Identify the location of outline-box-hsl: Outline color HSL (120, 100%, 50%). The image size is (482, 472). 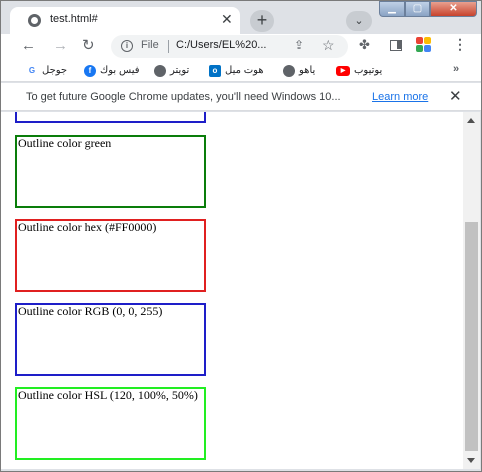
(110, 423).